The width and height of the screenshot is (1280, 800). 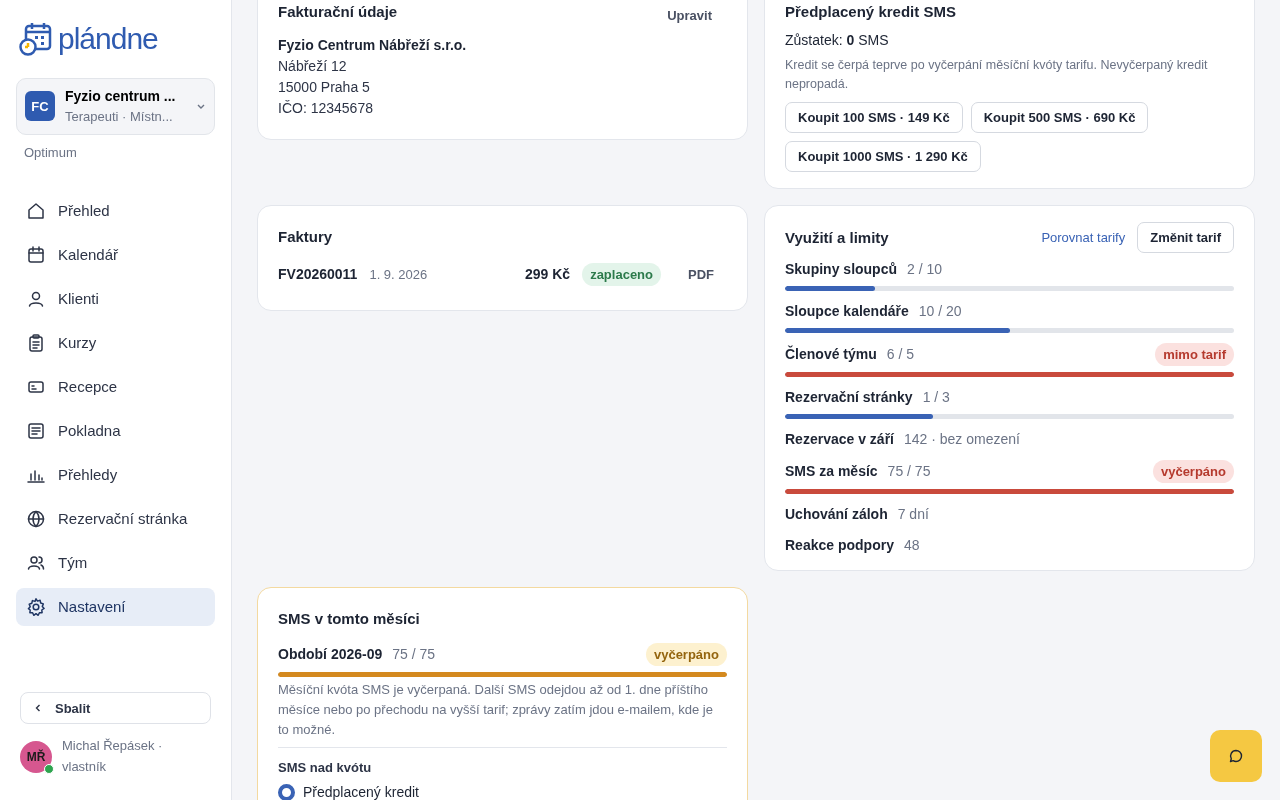 What do you see at coordinates (326, 108) in the screenshot?
I see `address-line: IČO: 12345678` at bounding box center [326, 108].